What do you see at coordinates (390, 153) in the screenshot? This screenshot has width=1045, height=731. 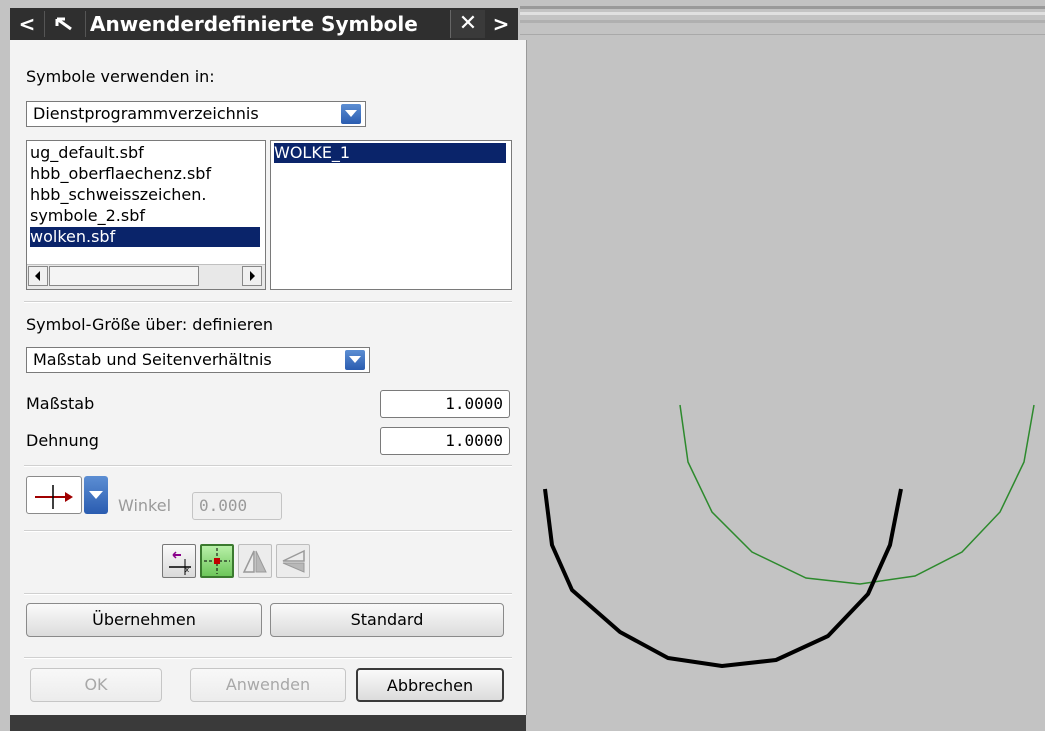 I see `symbol-list-item: WOLKE_1` at bounding box center [390, 153].